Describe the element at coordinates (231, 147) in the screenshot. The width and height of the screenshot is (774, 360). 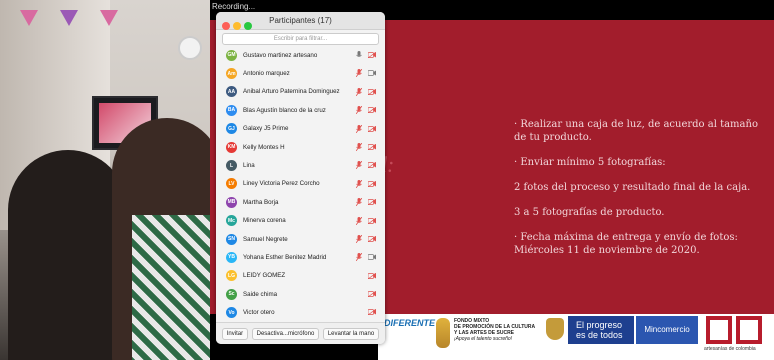
I see `avatar: KM` at that location.